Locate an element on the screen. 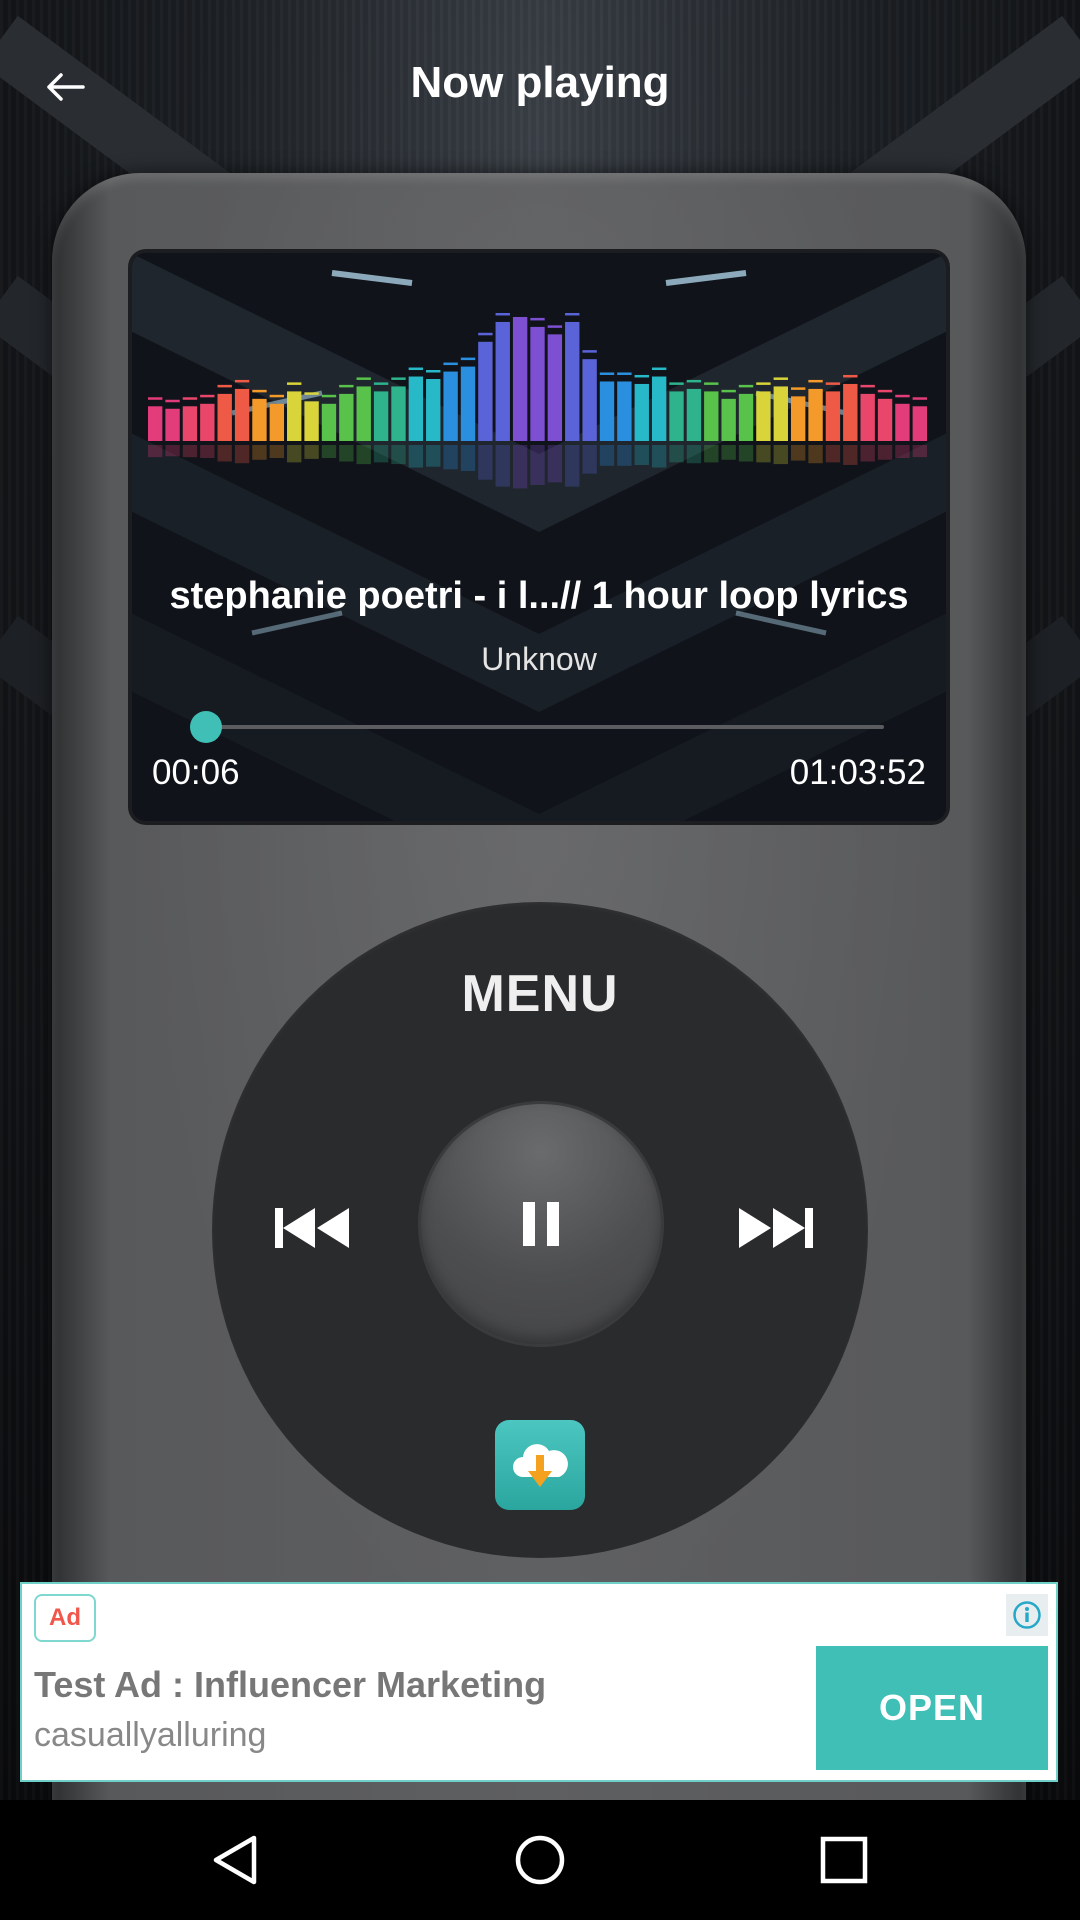 The image size is (1080, 1920). download-button is located at coordinates (540, 1465).